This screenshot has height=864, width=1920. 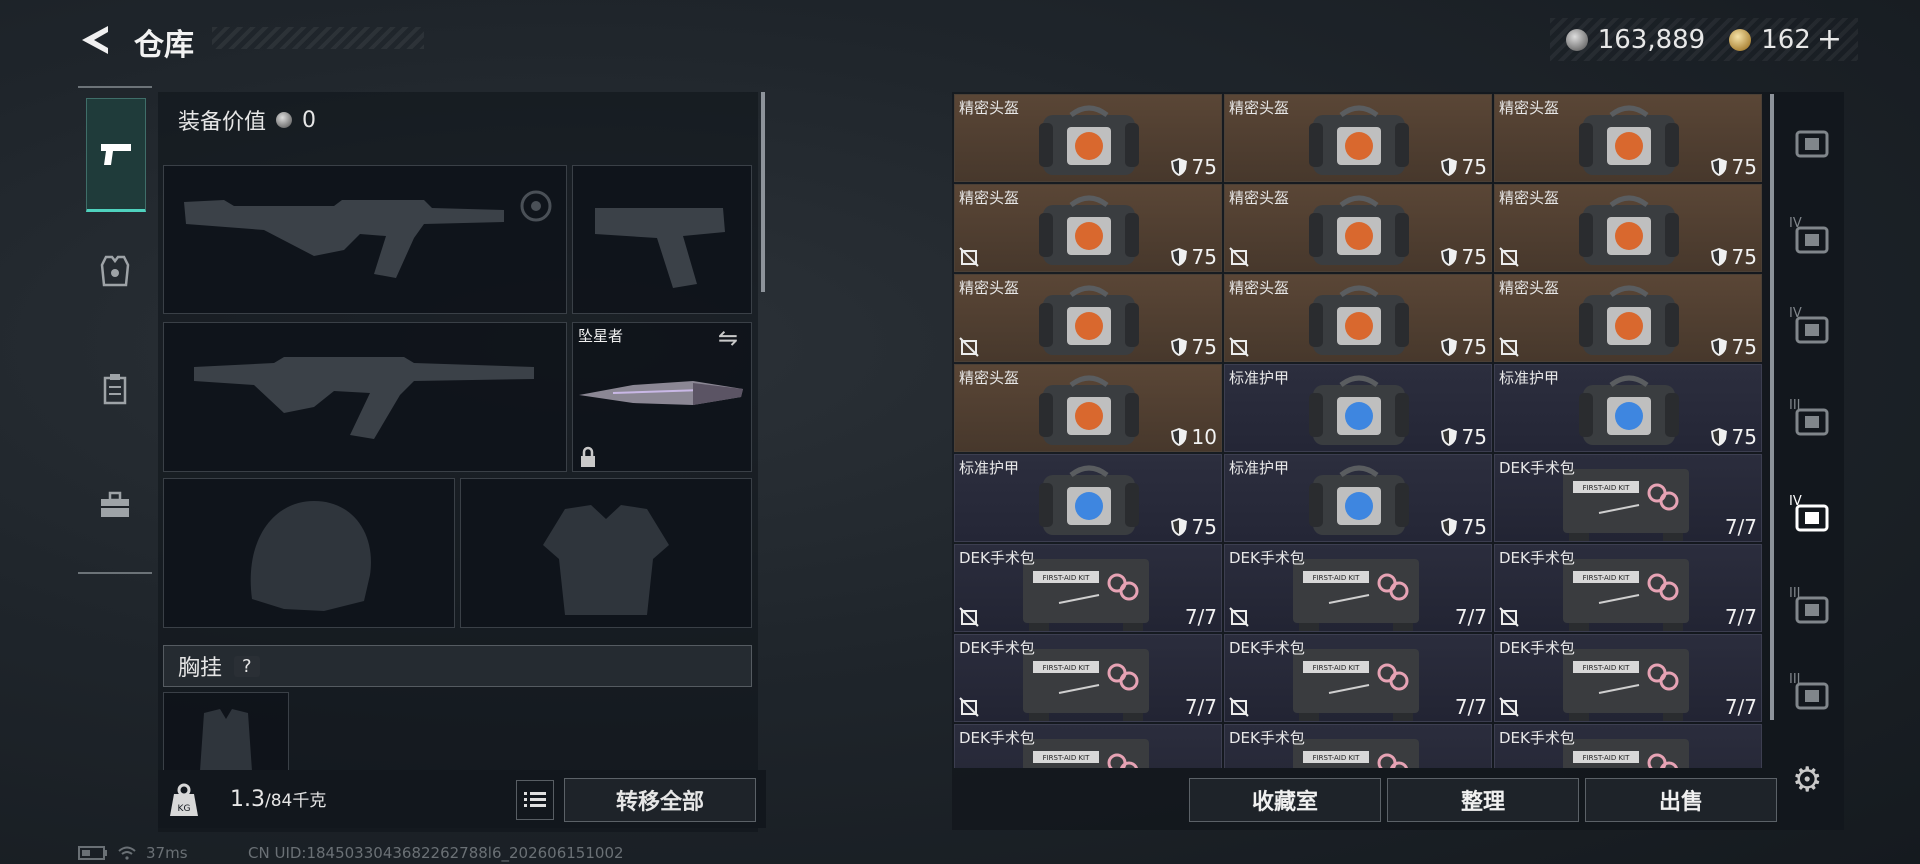 I want to click on category-medkit-tier4-icon: IV, so click(x=1811, y=516).